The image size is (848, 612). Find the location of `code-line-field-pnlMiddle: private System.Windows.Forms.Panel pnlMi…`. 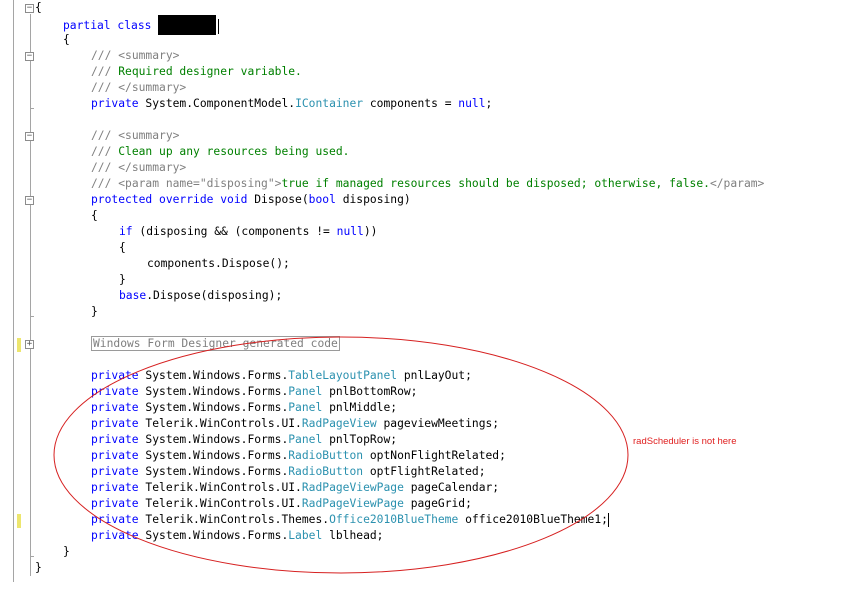

code-line-field-pnlMiddle: private System.Windows.Forms.Panel pnlMi… is located at coordinates (244, 408).